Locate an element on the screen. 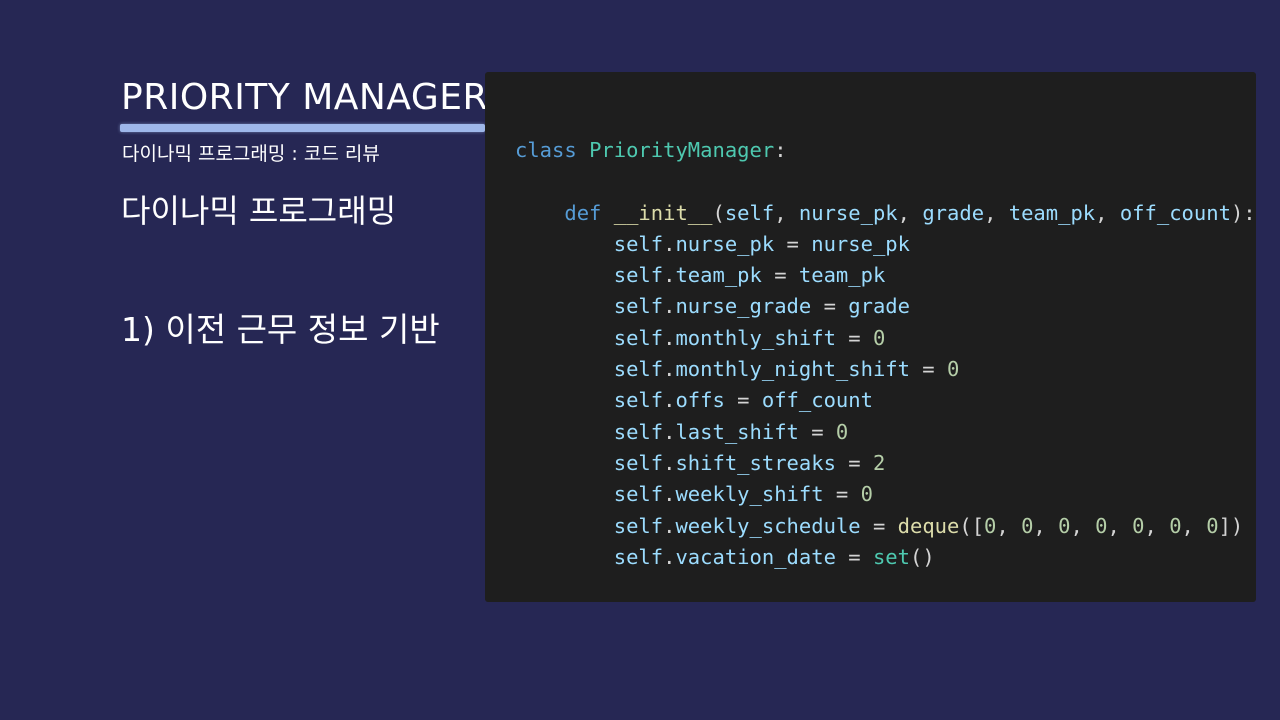 This screenshot has height=720, width=1280. code-token-punc: ([ is located at coordinates (972, 525).